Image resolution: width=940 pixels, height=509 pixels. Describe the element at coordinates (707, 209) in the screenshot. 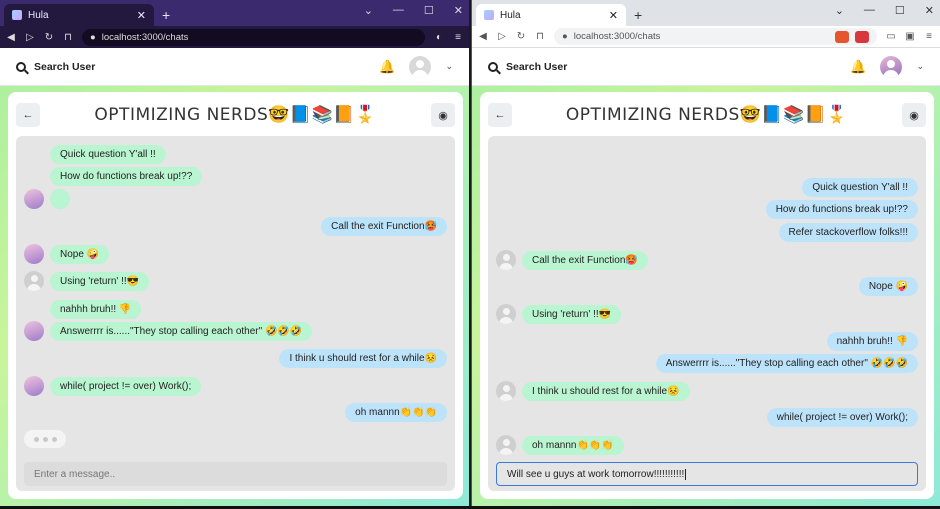

I see `message-row: How do functions break up!??` at that location.